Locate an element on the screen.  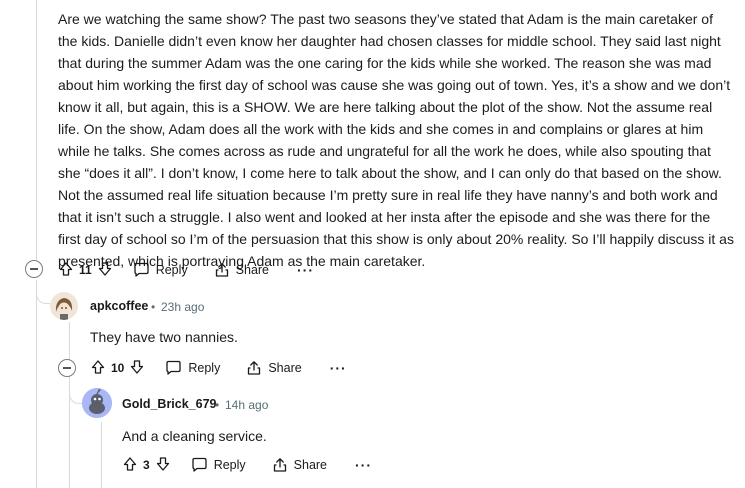
vote-group: 10 is located at coordinates (117, 368).